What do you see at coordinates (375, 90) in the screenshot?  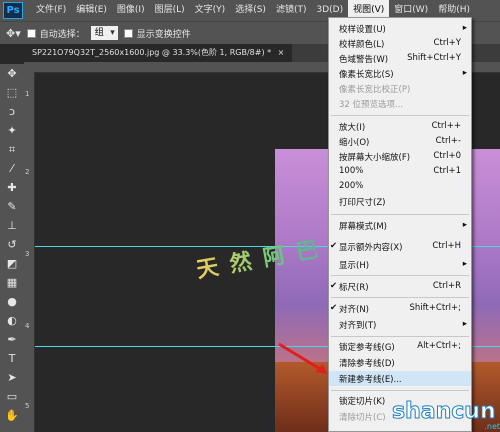 I see `menu-item-pixel-aspect-correction: 像素长宽比校正(P)` at bounding box center [375, 90].